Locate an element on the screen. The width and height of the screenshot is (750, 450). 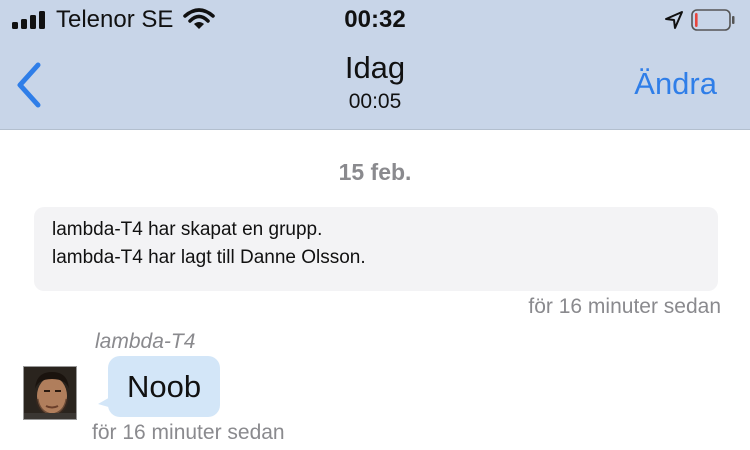
system-message: lambda-T4 har skapat en grupp. is located at coordinates (187, 229).